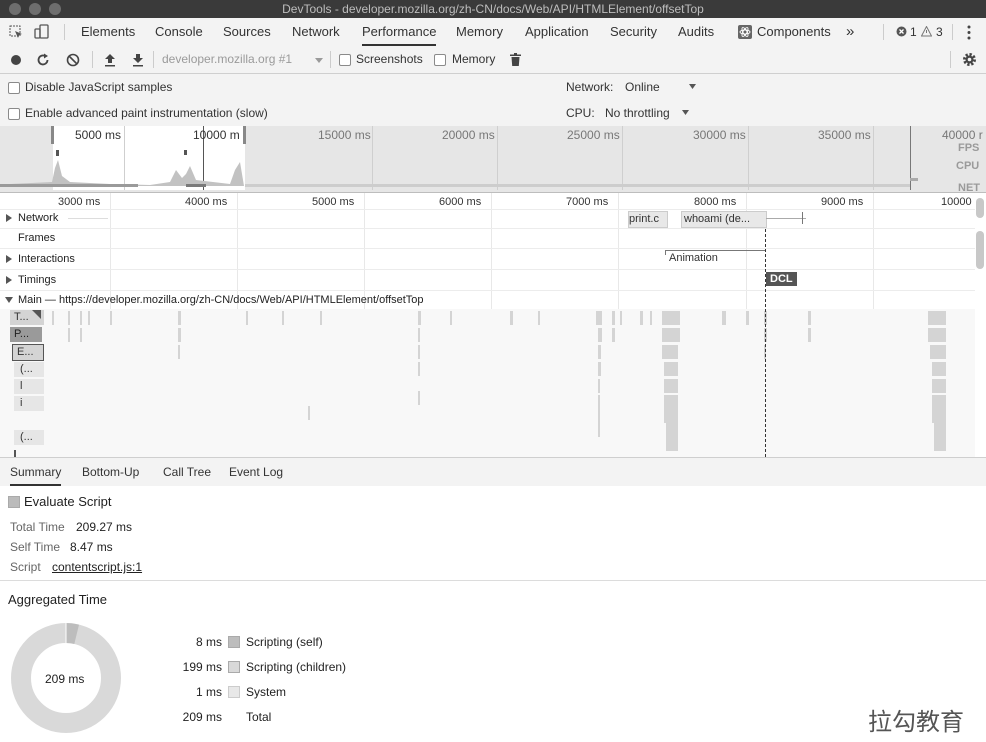 The image size is (986, 742). Describe the element at coordinates (493, 472) in the screenshot. I see `details-tab-bar: Summary Bottom-Up Call Tree Event Log` at that location.